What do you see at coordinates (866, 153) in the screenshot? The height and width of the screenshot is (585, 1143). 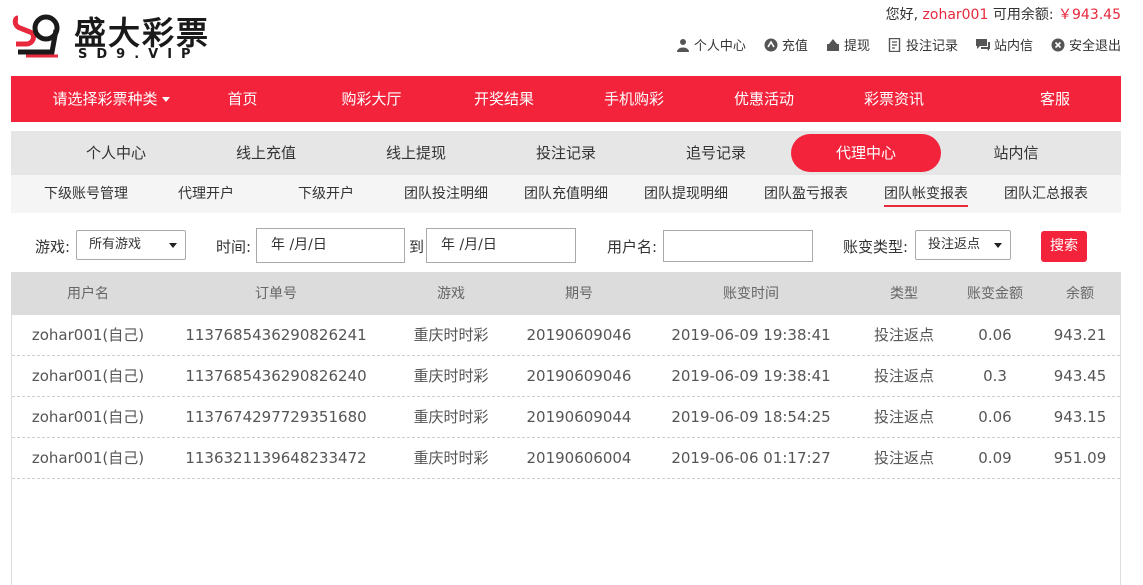 I see `subnav-agent-center: 代理中心` at bounding box center [866, 153].